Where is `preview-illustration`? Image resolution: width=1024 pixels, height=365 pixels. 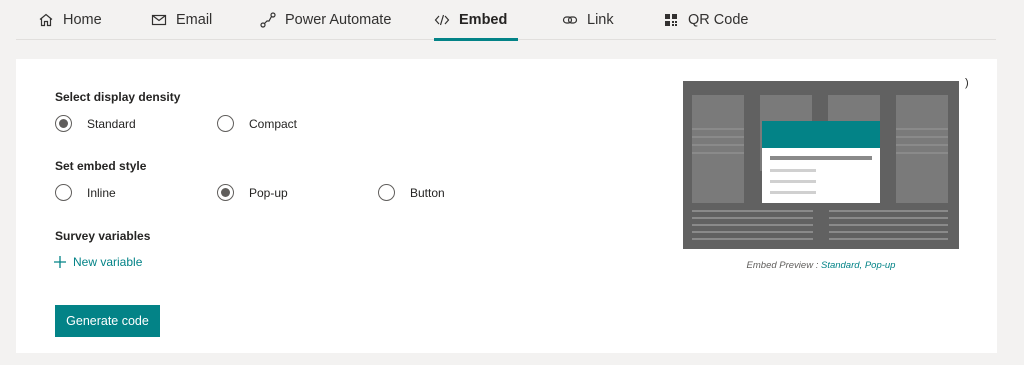 preview-illustration is located at coordinates (821, 165).